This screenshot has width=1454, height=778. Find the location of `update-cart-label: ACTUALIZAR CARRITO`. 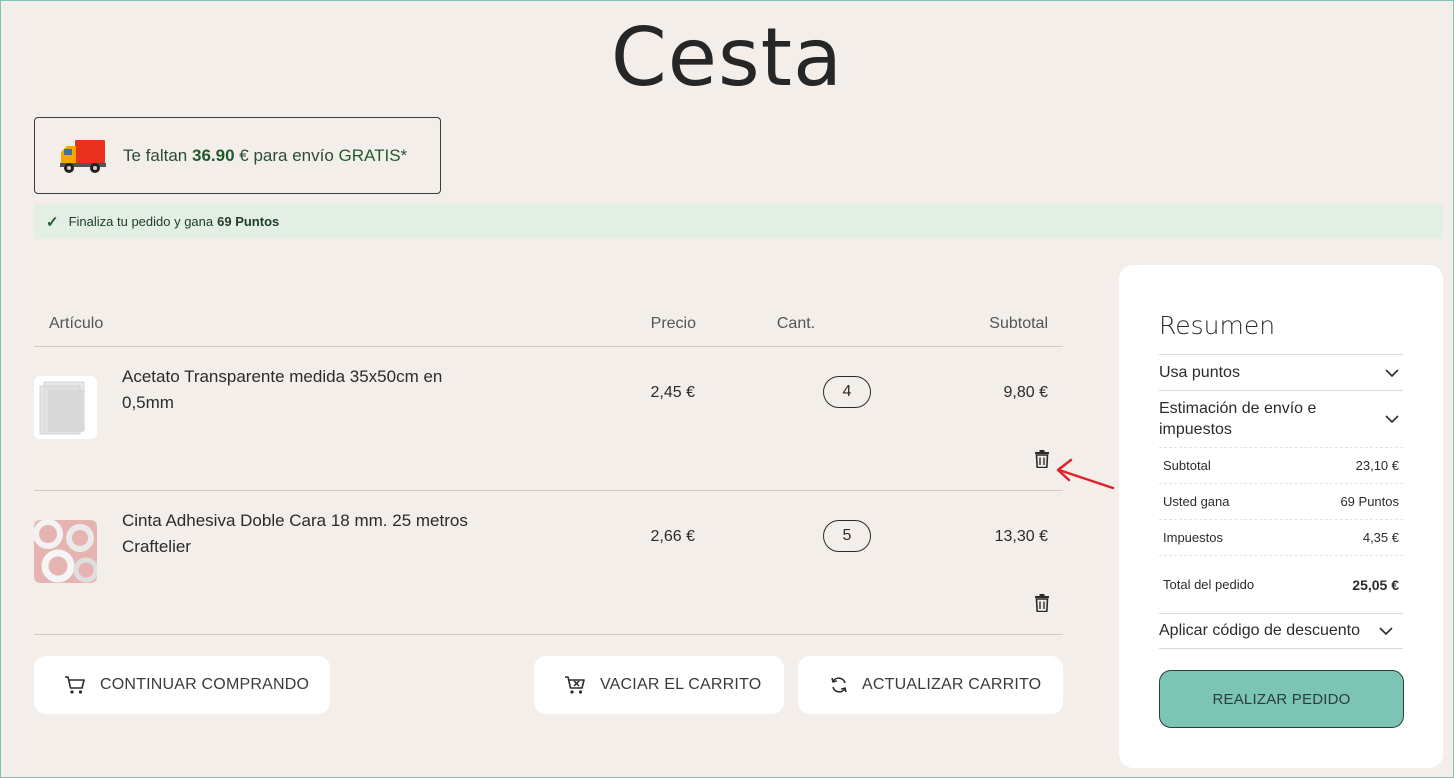

update-cart-label: ACTUALIZAR CARRITO is located at coordinates (952, 684).